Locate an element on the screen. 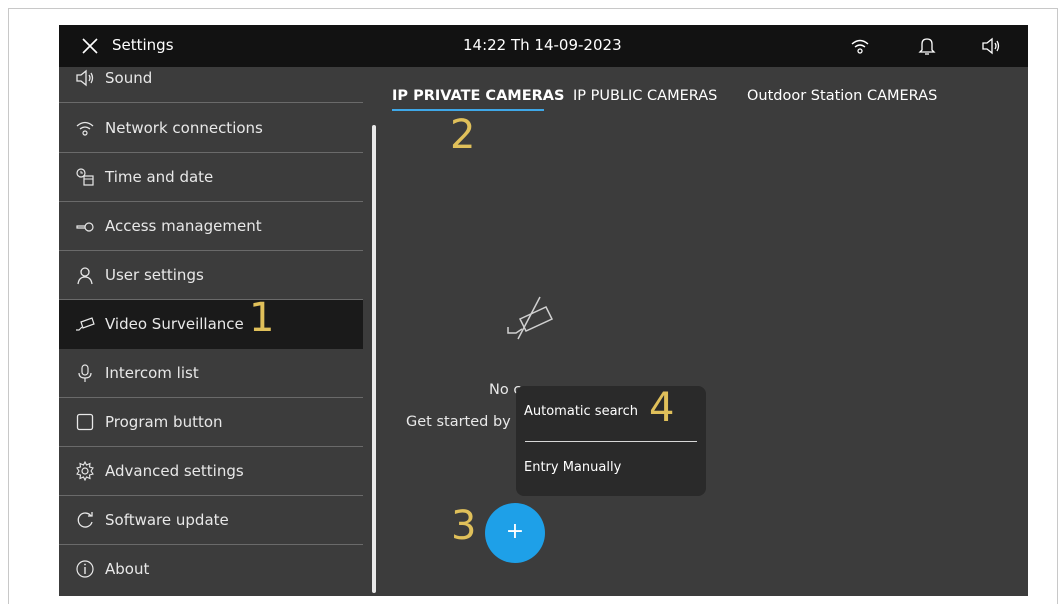  sidebar-item-label: Access management is located at coordinates (183, 226).